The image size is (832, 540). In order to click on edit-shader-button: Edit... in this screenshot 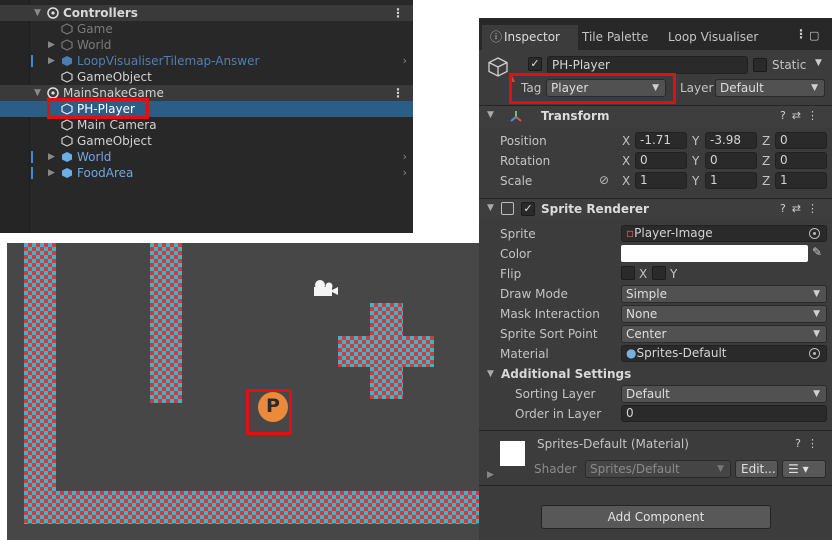, I will do `click(756, 469)`.